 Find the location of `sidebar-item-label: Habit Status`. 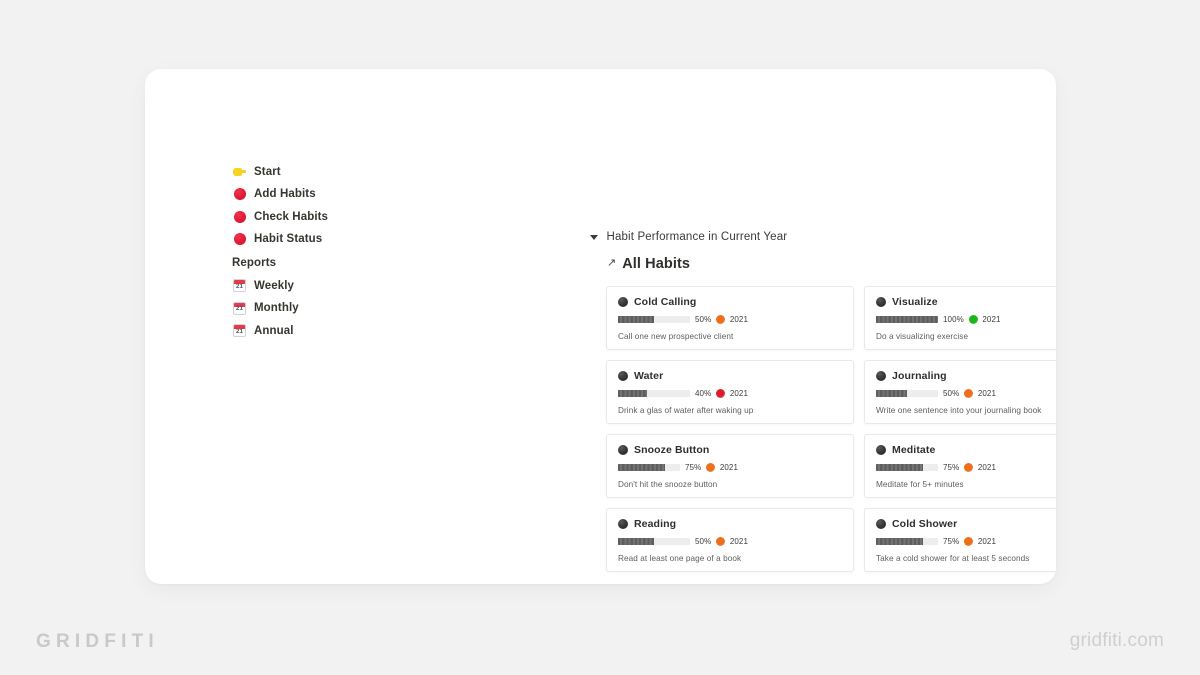

sidebar-item-label: Habit Status is located at coordinates (288, 239).